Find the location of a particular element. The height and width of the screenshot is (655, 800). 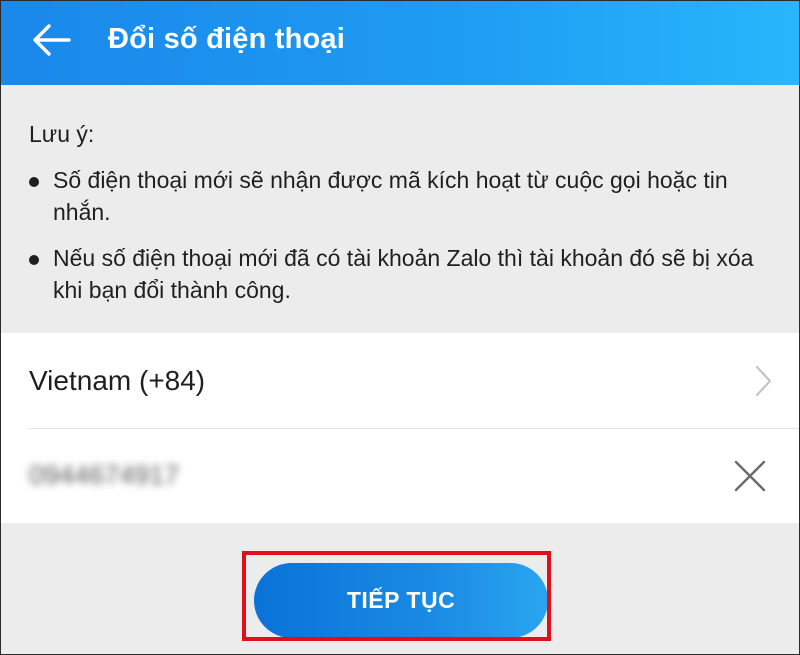

back-button is located at coordinates (51, 40).